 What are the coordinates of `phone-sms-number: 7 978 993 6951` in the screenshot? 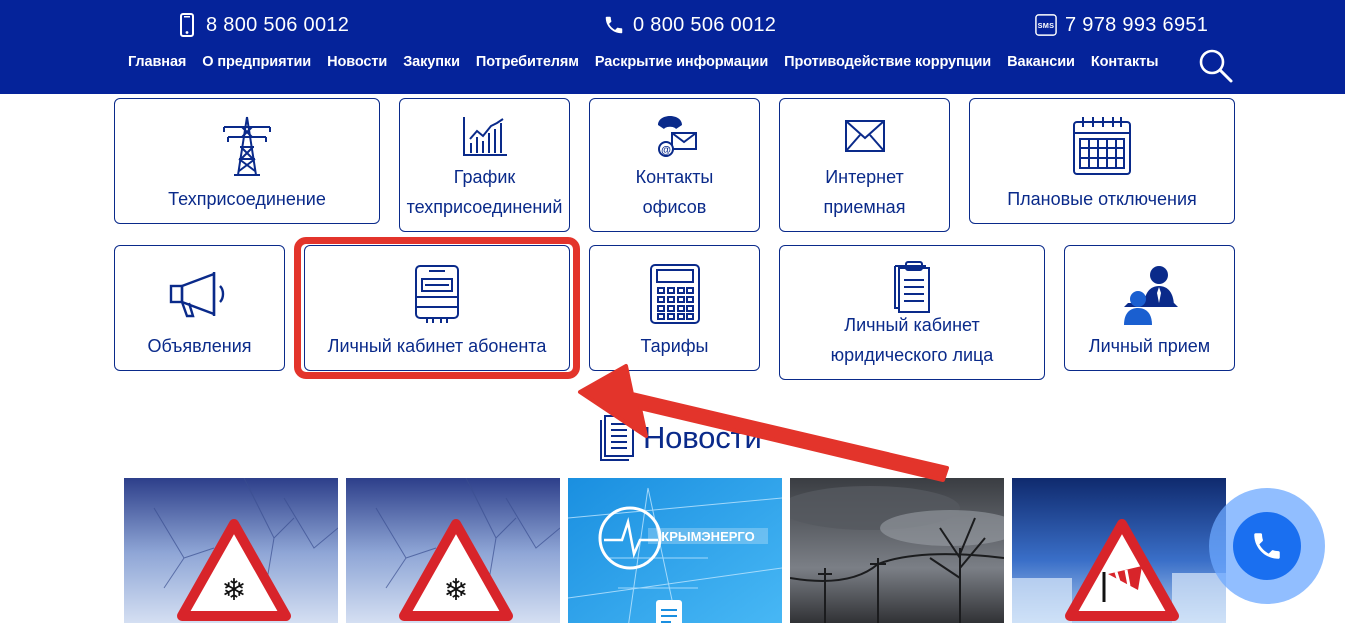 It's located at (1136, 25).